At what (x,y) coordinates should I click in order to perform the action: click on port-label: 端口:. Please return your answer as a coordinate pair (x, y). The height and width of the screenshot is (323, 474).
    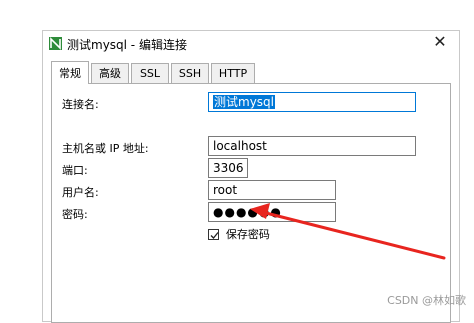
    Looking at the image, I should click on (75, 170).